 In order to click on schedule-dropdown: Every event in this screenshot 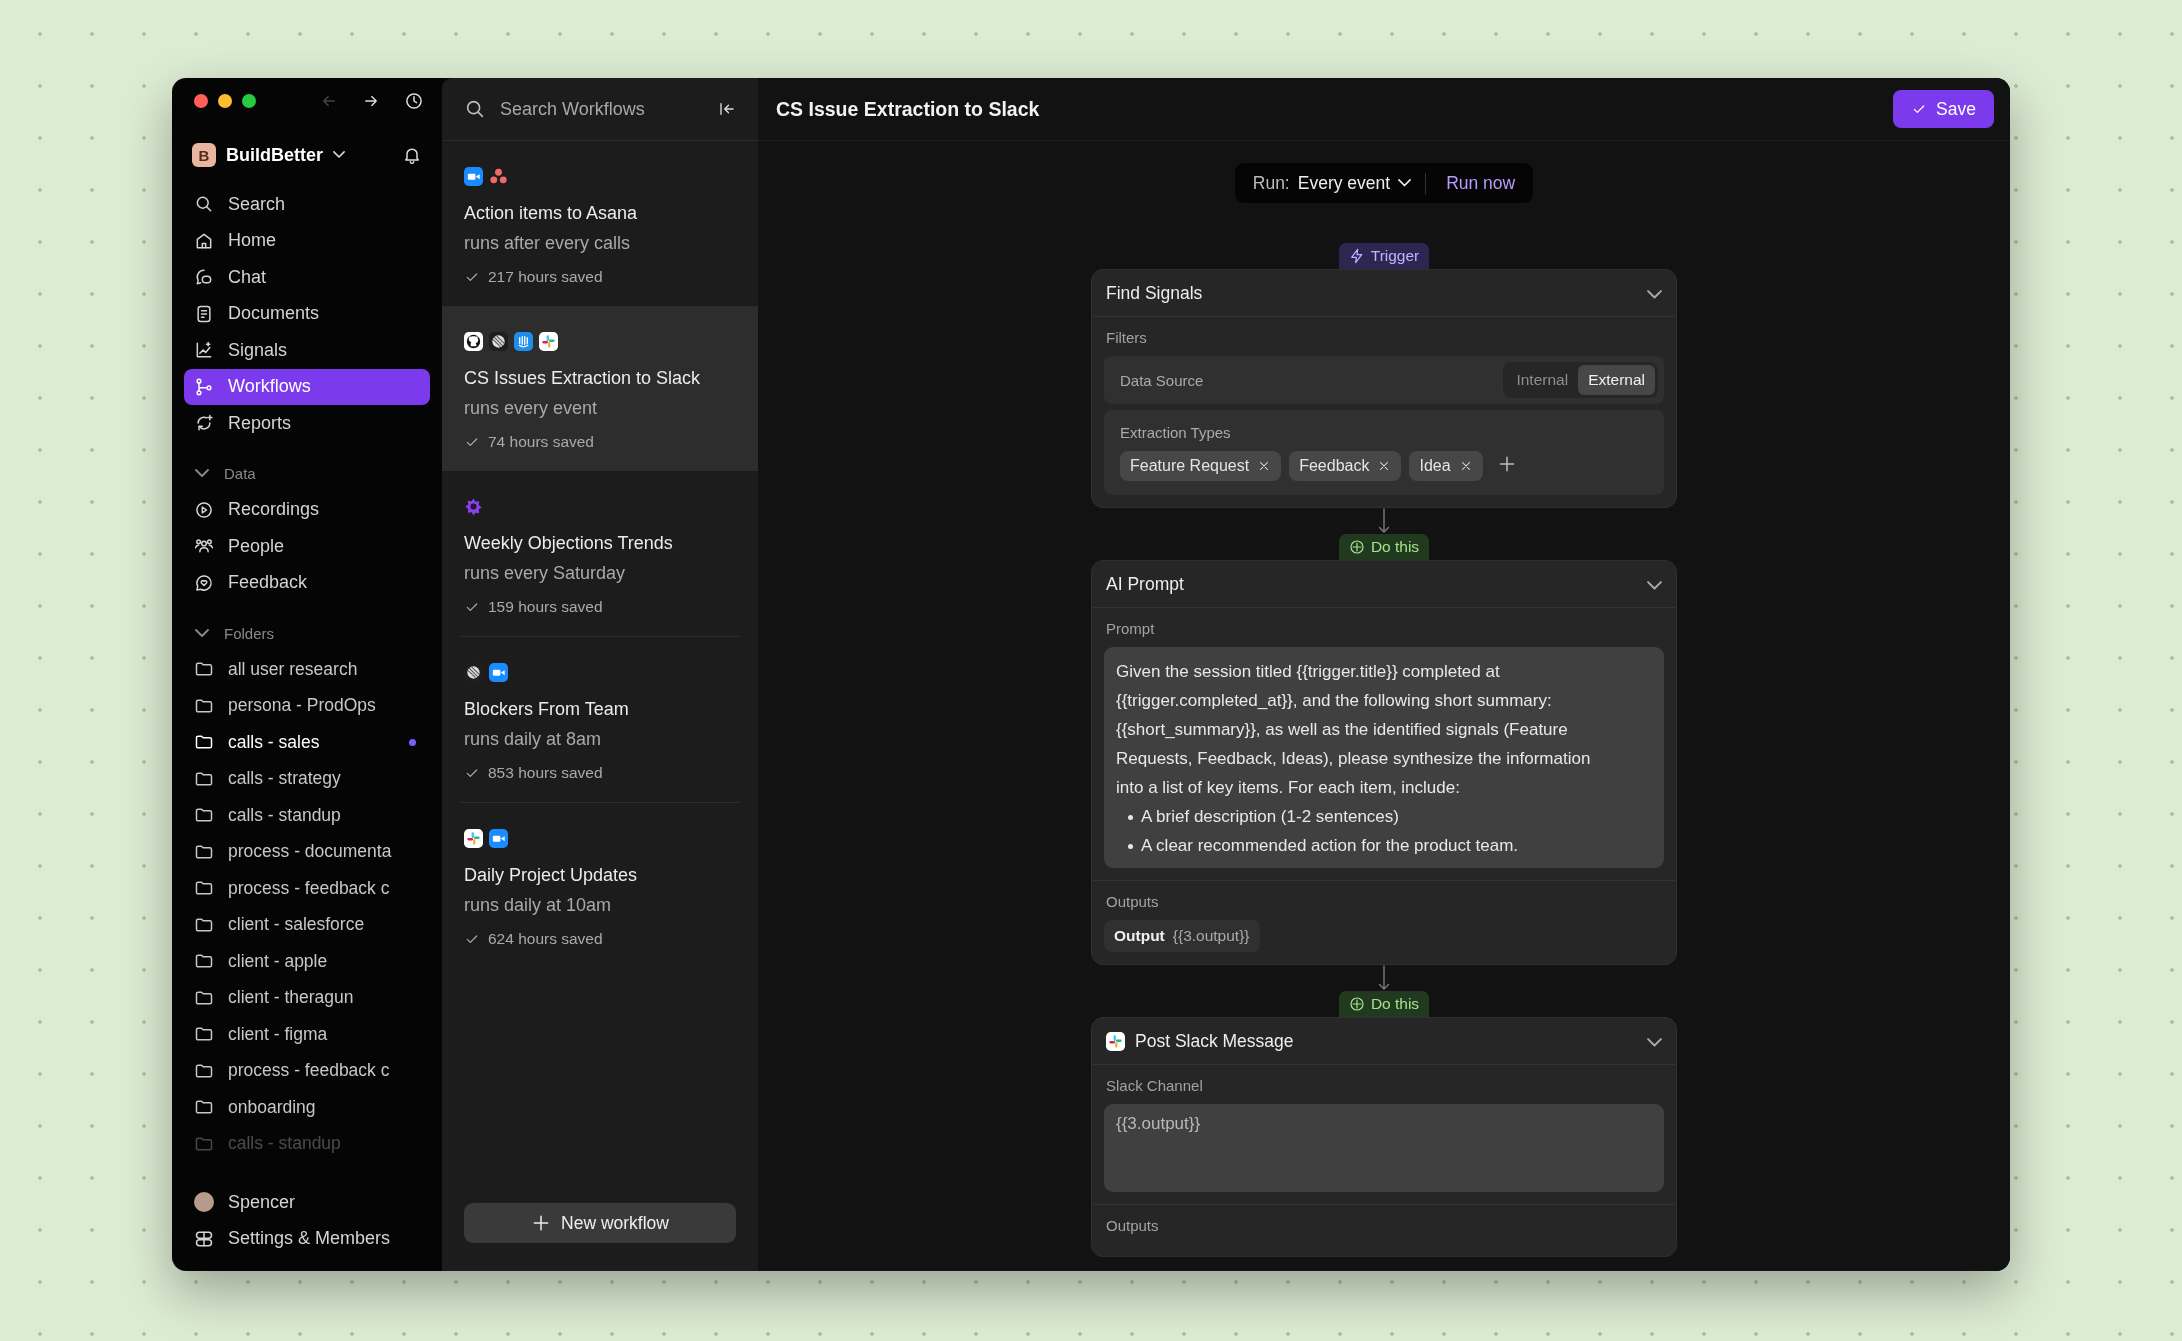, I will do `click(1362, 183)`.